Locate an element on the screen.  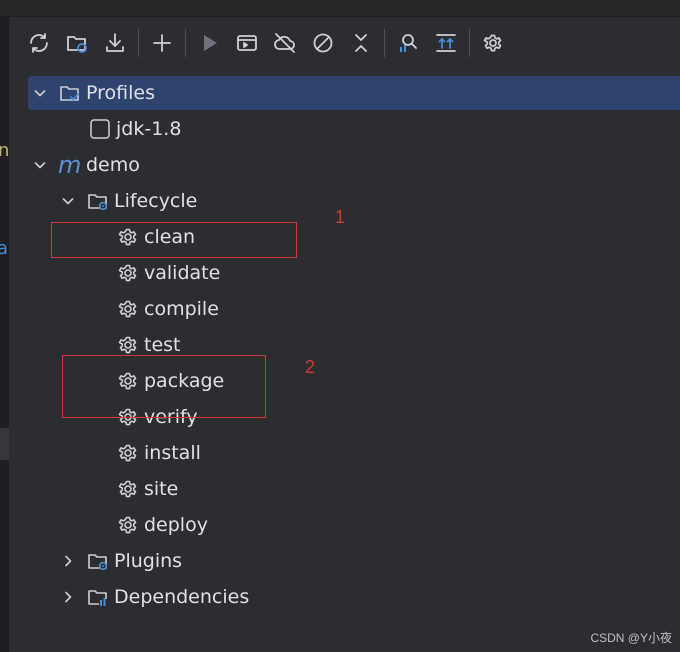
analyze-button is located at coordinates (446, 43).